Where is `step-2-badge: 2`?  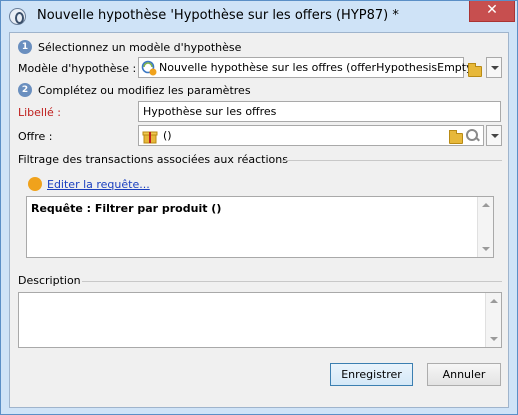
step-2-badge: 2 is located at coordinates (25, 90).